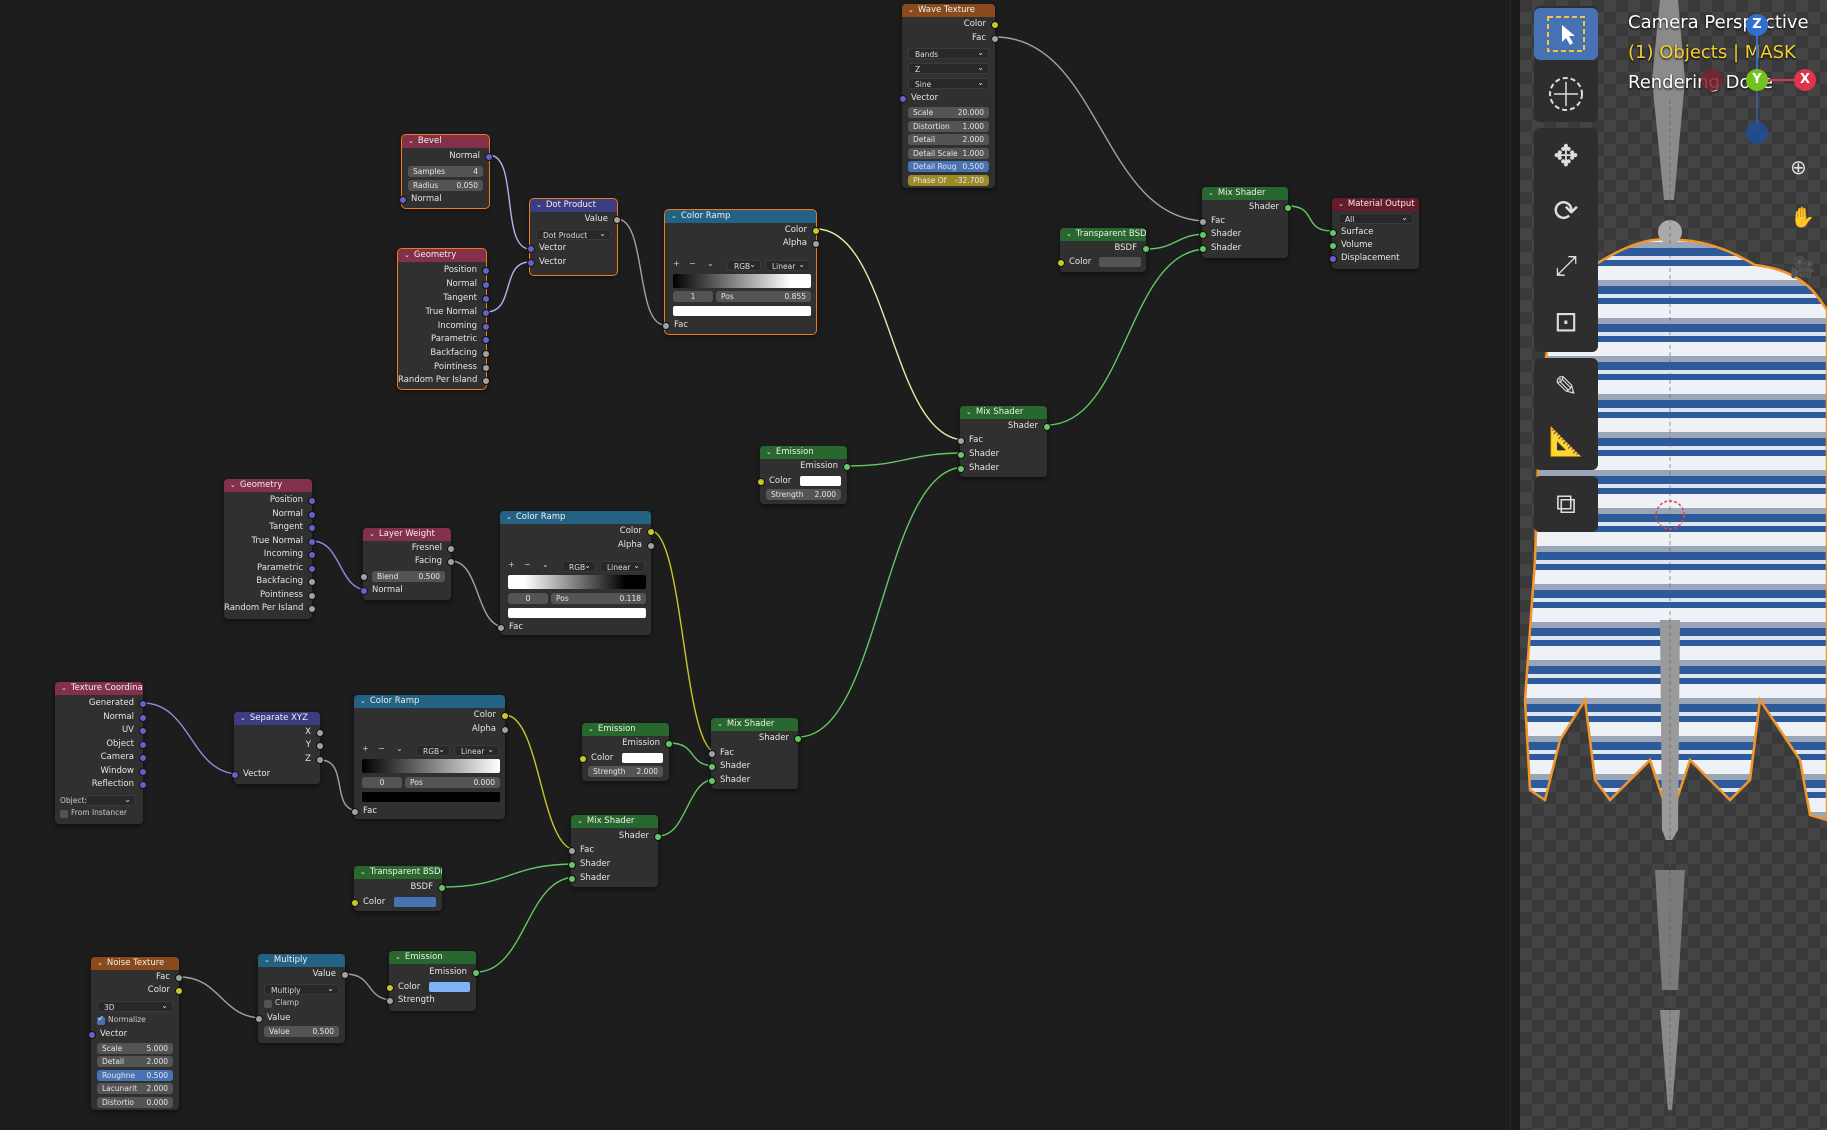 This screenshot has width=1827, height=1130. Describe the element at coordinates (573, 205) in the screenshot. I see `node-header: ⌄ Dot Product` at that location.